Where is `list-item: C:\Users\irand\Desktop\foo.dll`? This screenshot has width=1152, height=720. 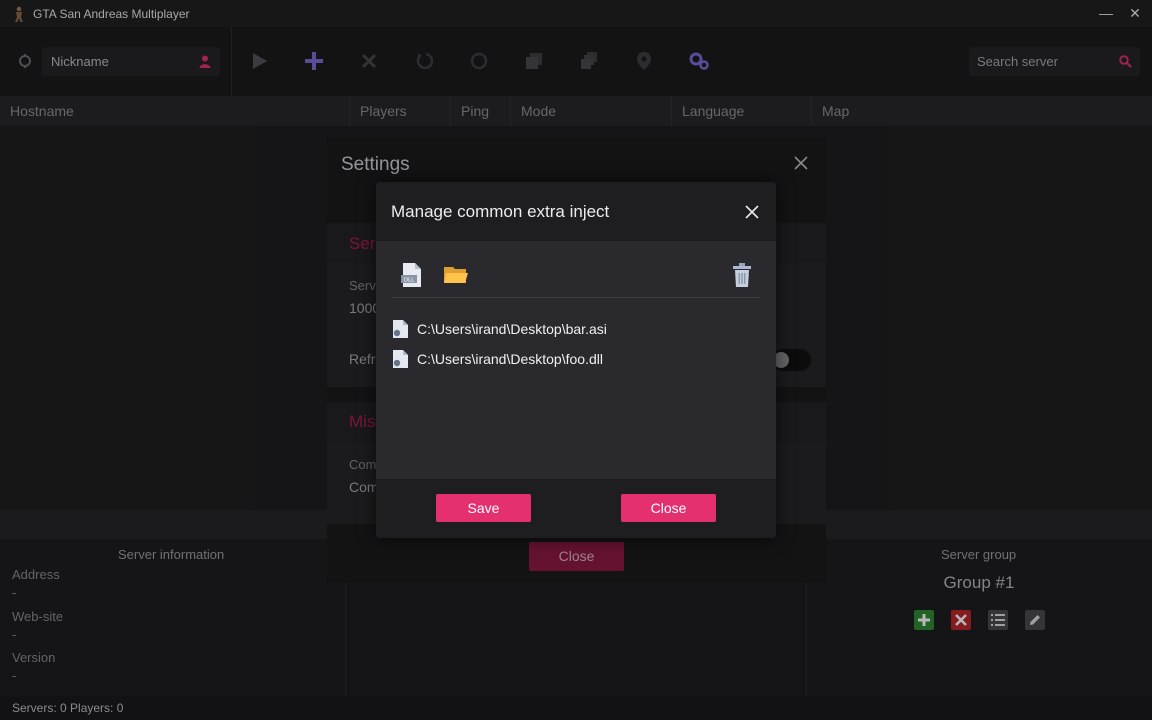 list-item: C:\Users\irand\Desktop\foo.dll is located at coordinates (497, 359).